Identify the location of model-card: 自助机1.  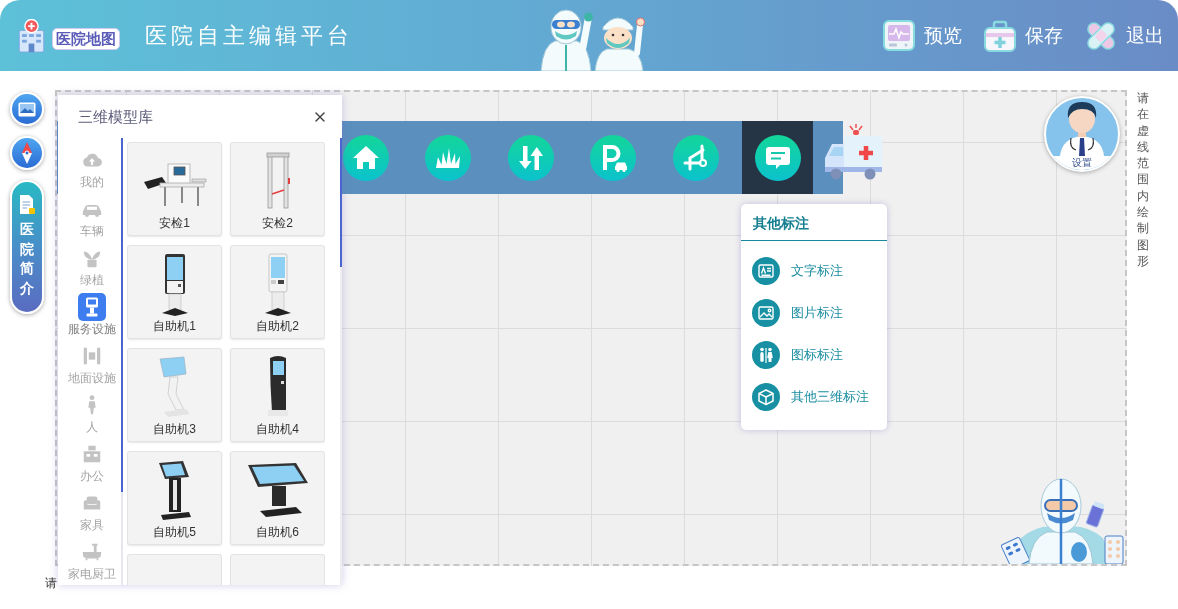
(174, 292).